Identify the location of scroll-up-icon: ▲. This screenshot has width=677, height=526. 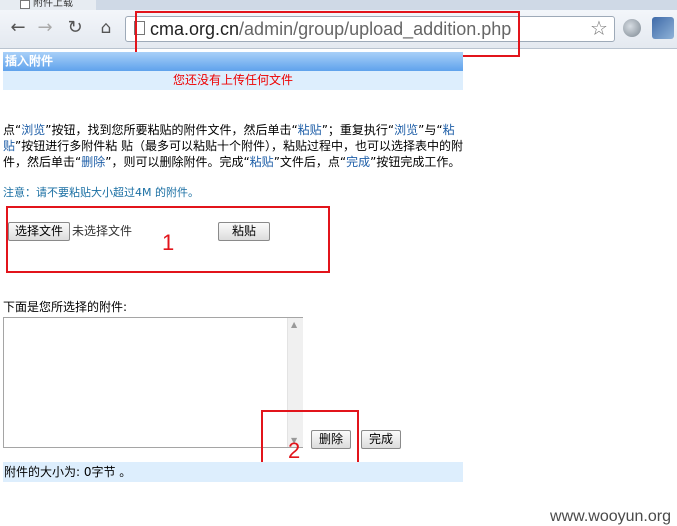
(294, 324).